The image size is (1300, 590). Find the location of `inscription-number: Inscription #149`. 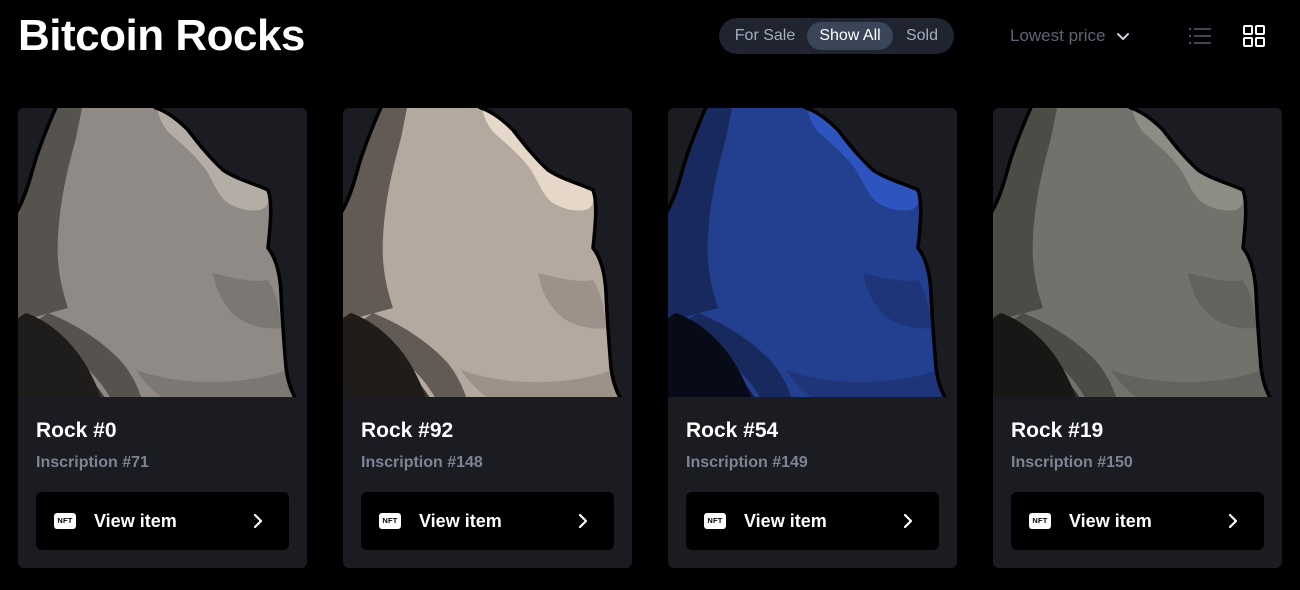

inscription-number: Inscription #149 is located at coordinates (747, 462).